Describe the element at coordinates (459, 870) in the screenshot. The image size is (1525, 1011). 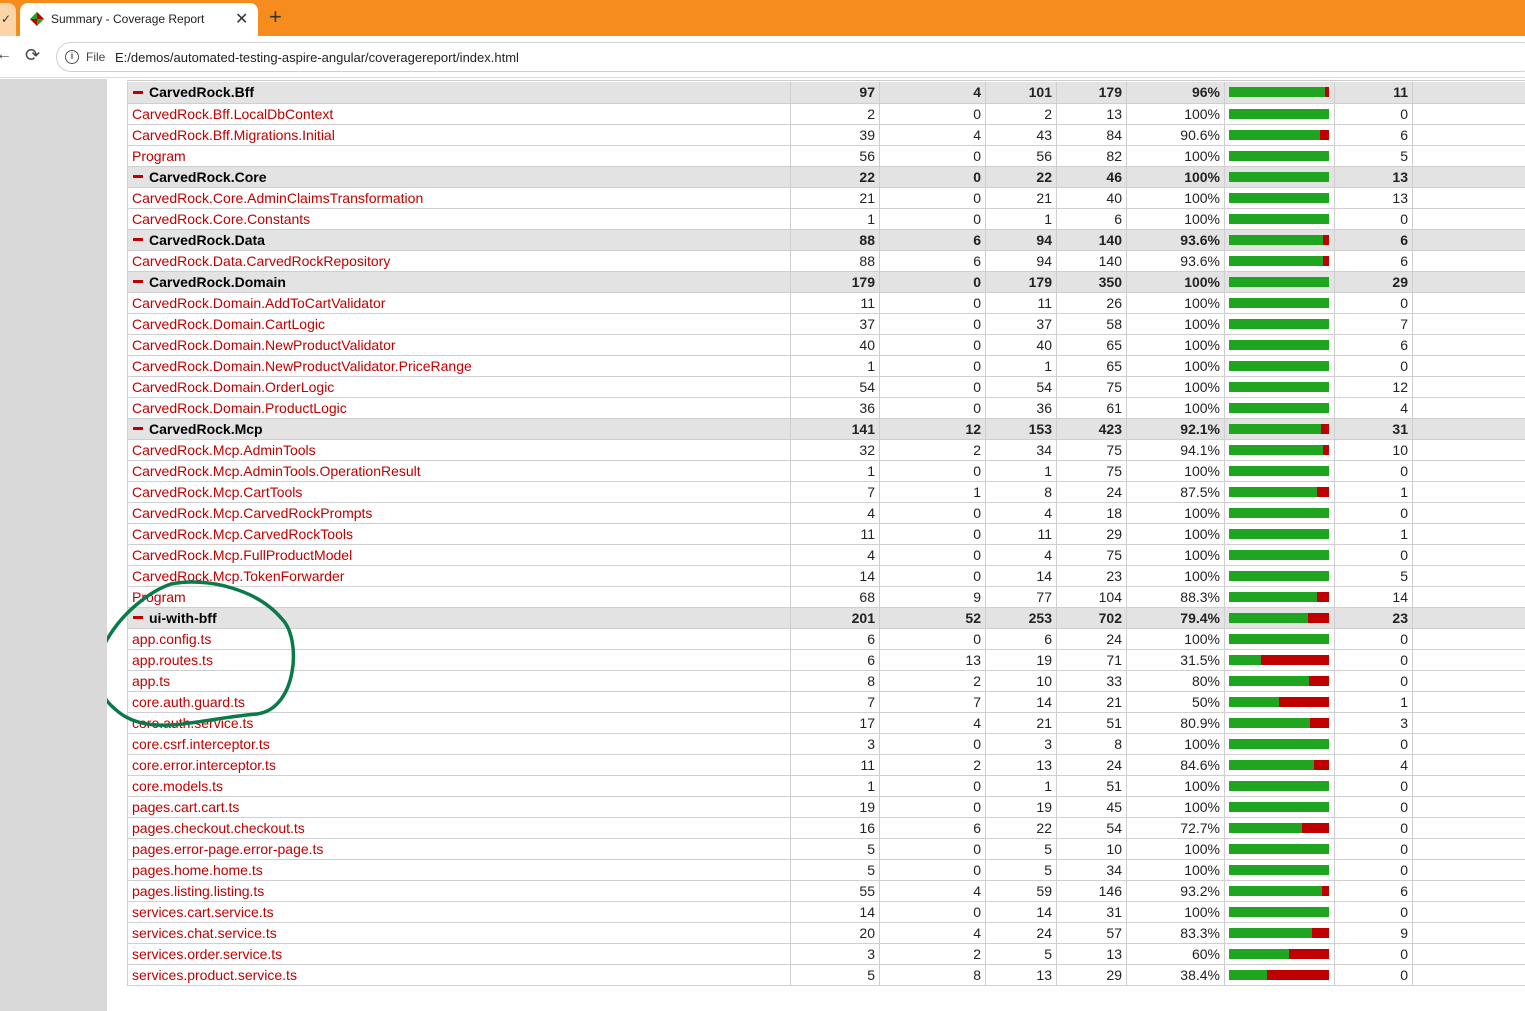
I see `name-cell: pages.home.home.ts` at that location.